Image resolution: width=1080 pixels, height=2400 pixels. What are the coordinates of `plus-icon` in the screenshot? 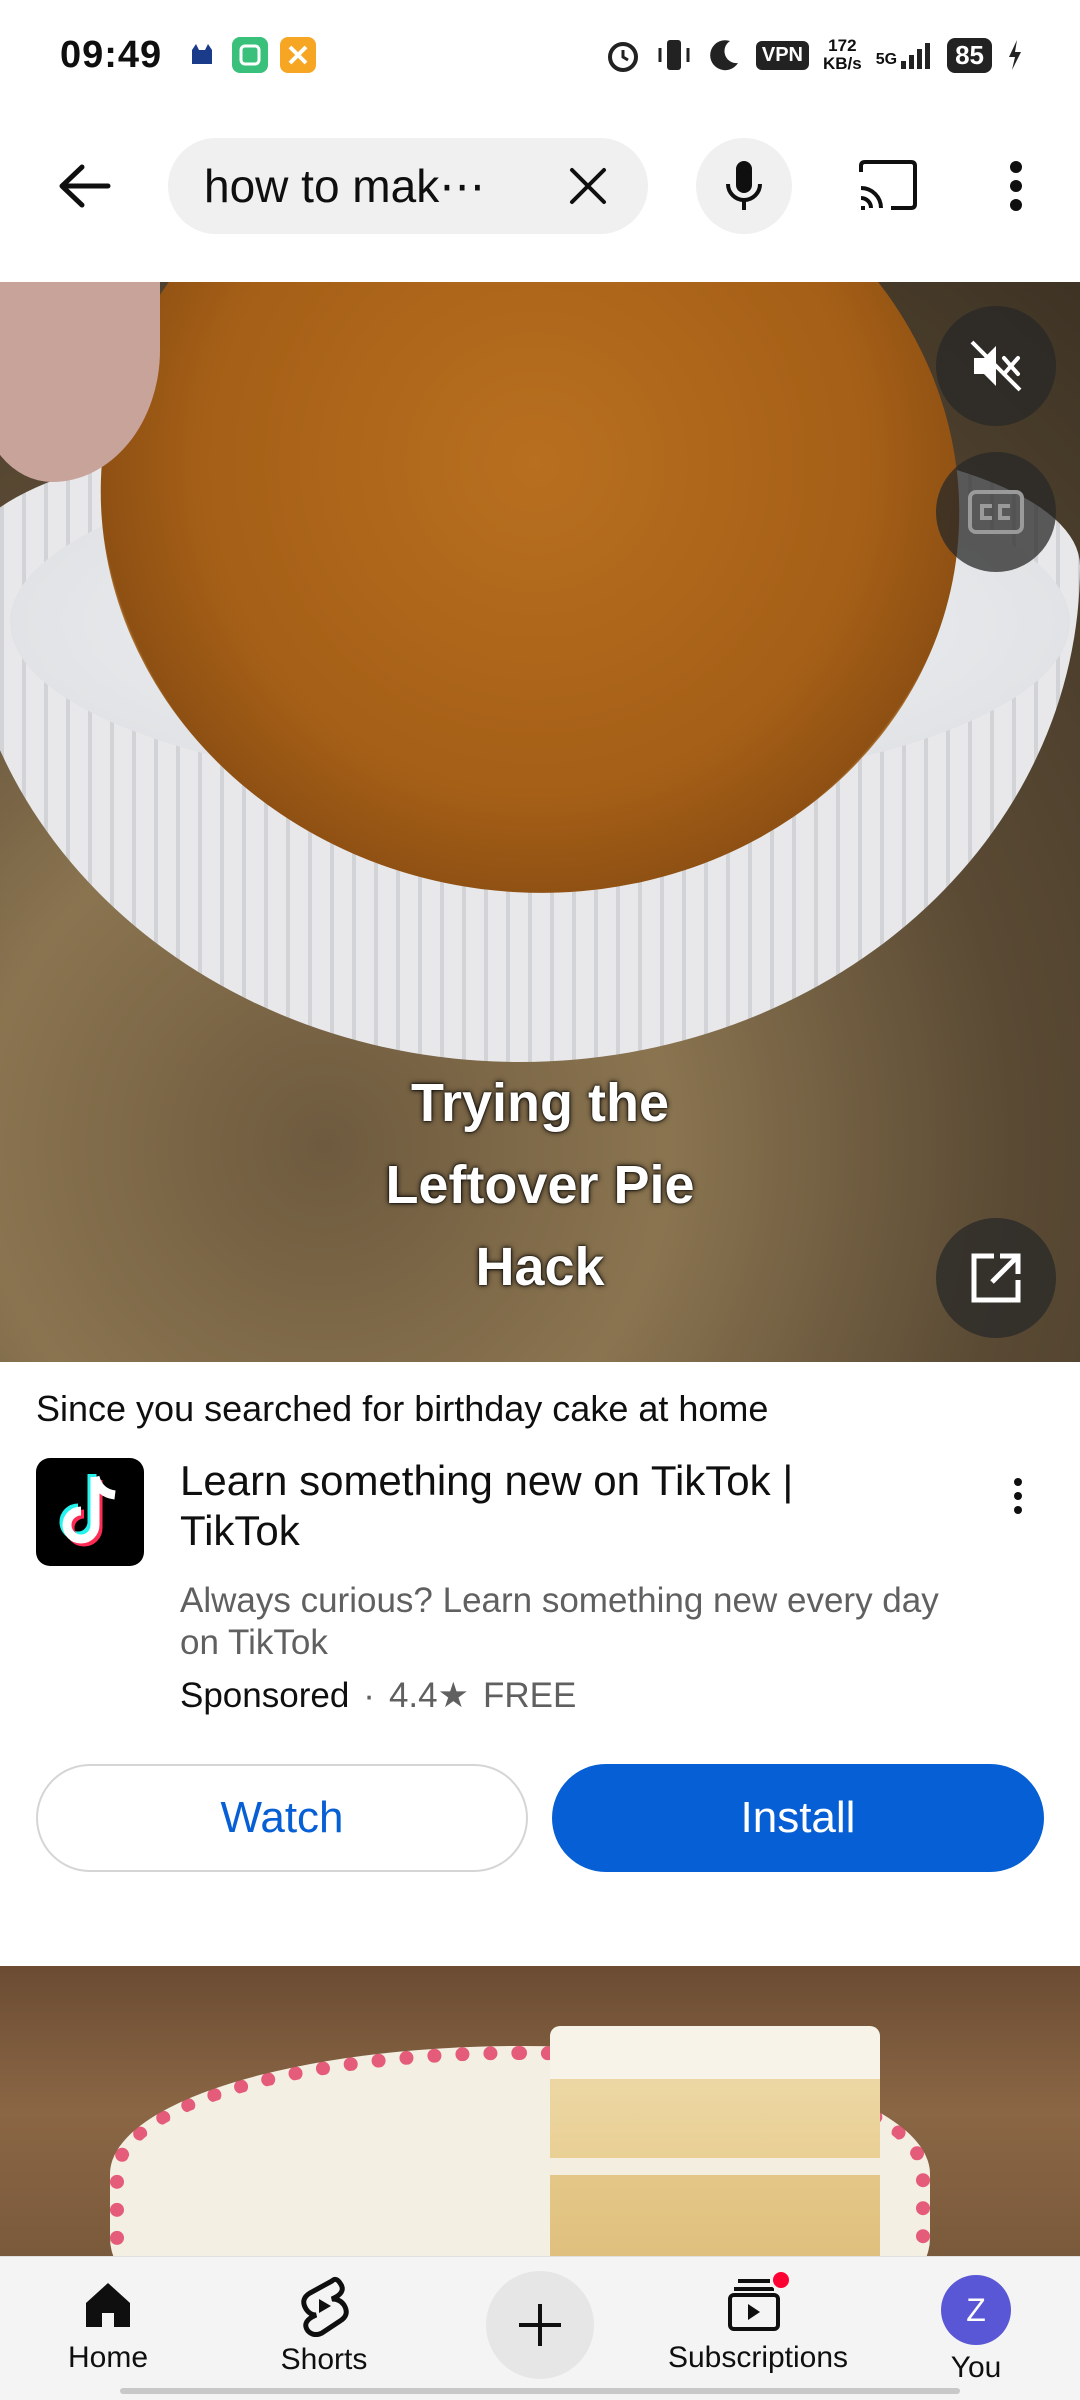 It's located at (540, 2325).